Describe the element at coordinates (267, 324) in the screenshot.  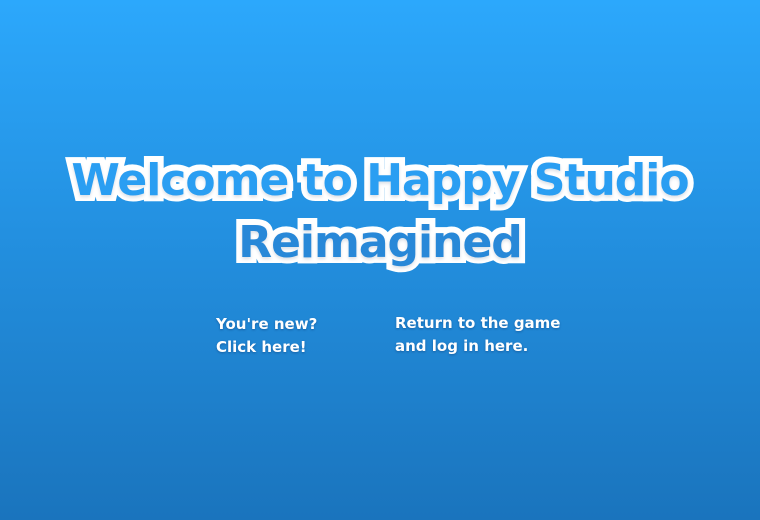
I see `new-user-label-line-1: You're new?` at that location.